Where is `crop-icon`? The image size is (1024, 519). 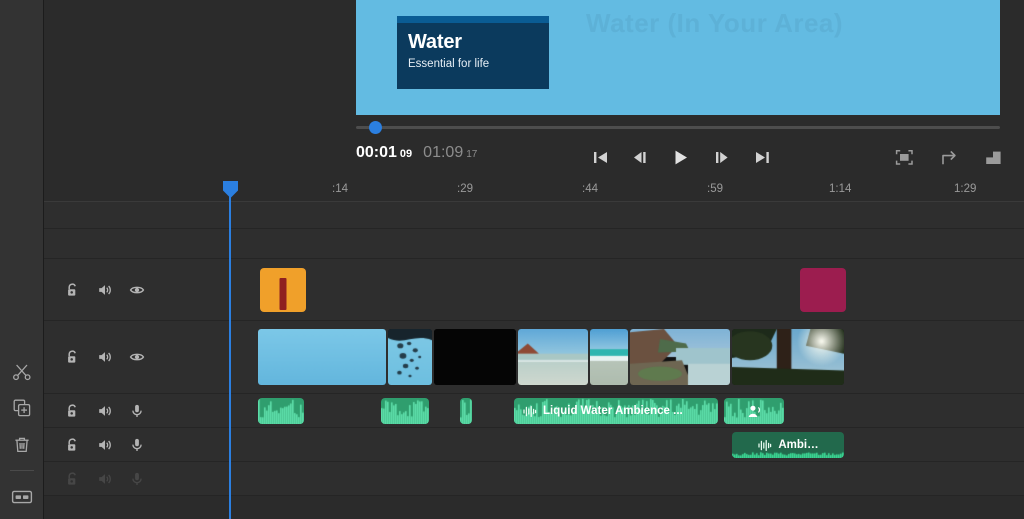 crop-icon is located at coordinates (22, 497).